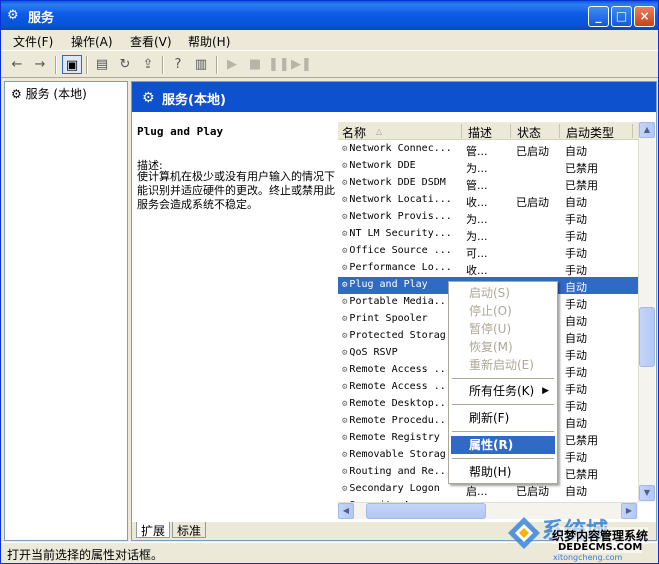 The image size is (659, 564). What do you see at coordinates (151, 41) in the screenshot?
I see `menu-view: 查看(V)` at bounding box center [151, 41].